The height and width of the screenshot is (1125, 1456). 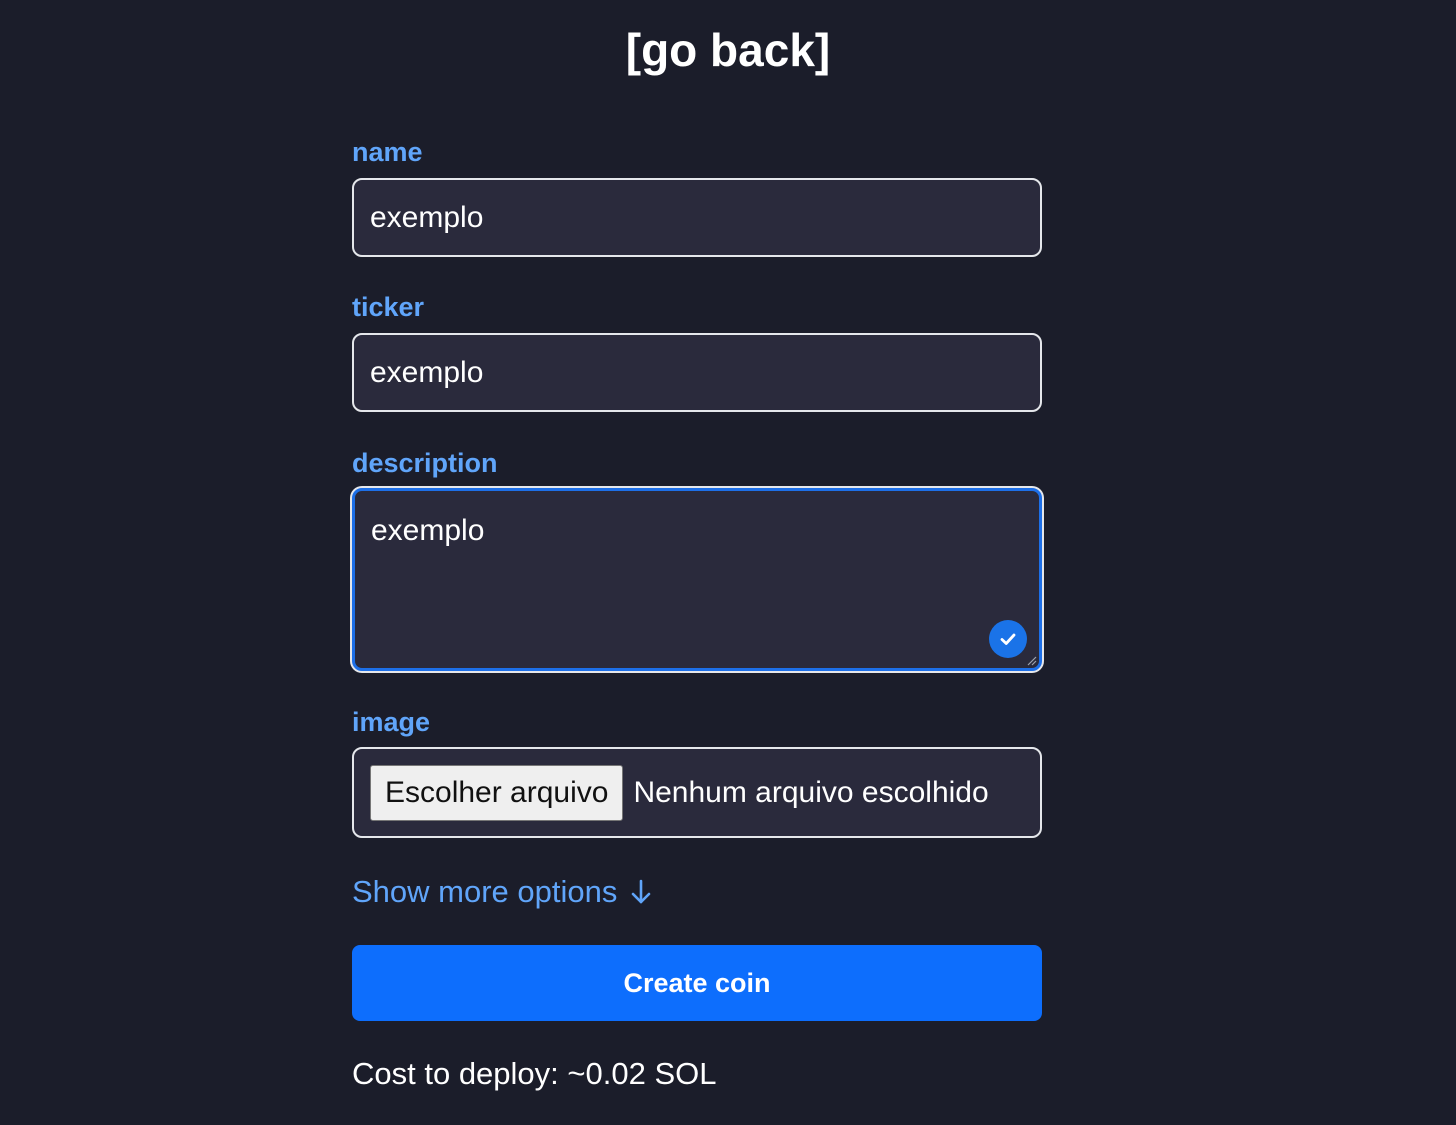 I want to click on arrow-down-icon, so click(x=641, y=891).